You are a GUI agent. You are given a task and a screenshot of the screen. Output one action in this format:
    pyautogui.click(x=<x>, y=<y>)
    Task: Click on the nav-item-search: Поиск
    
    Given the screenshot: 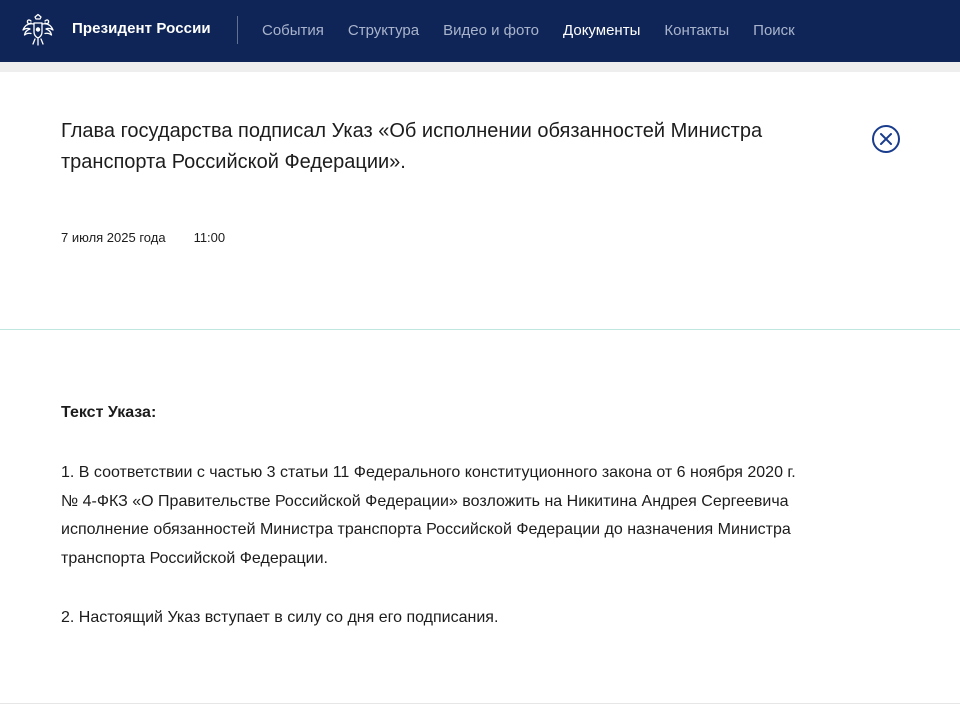 What is the action you would take?
    pyautogui.click(x=774, y=31)
    